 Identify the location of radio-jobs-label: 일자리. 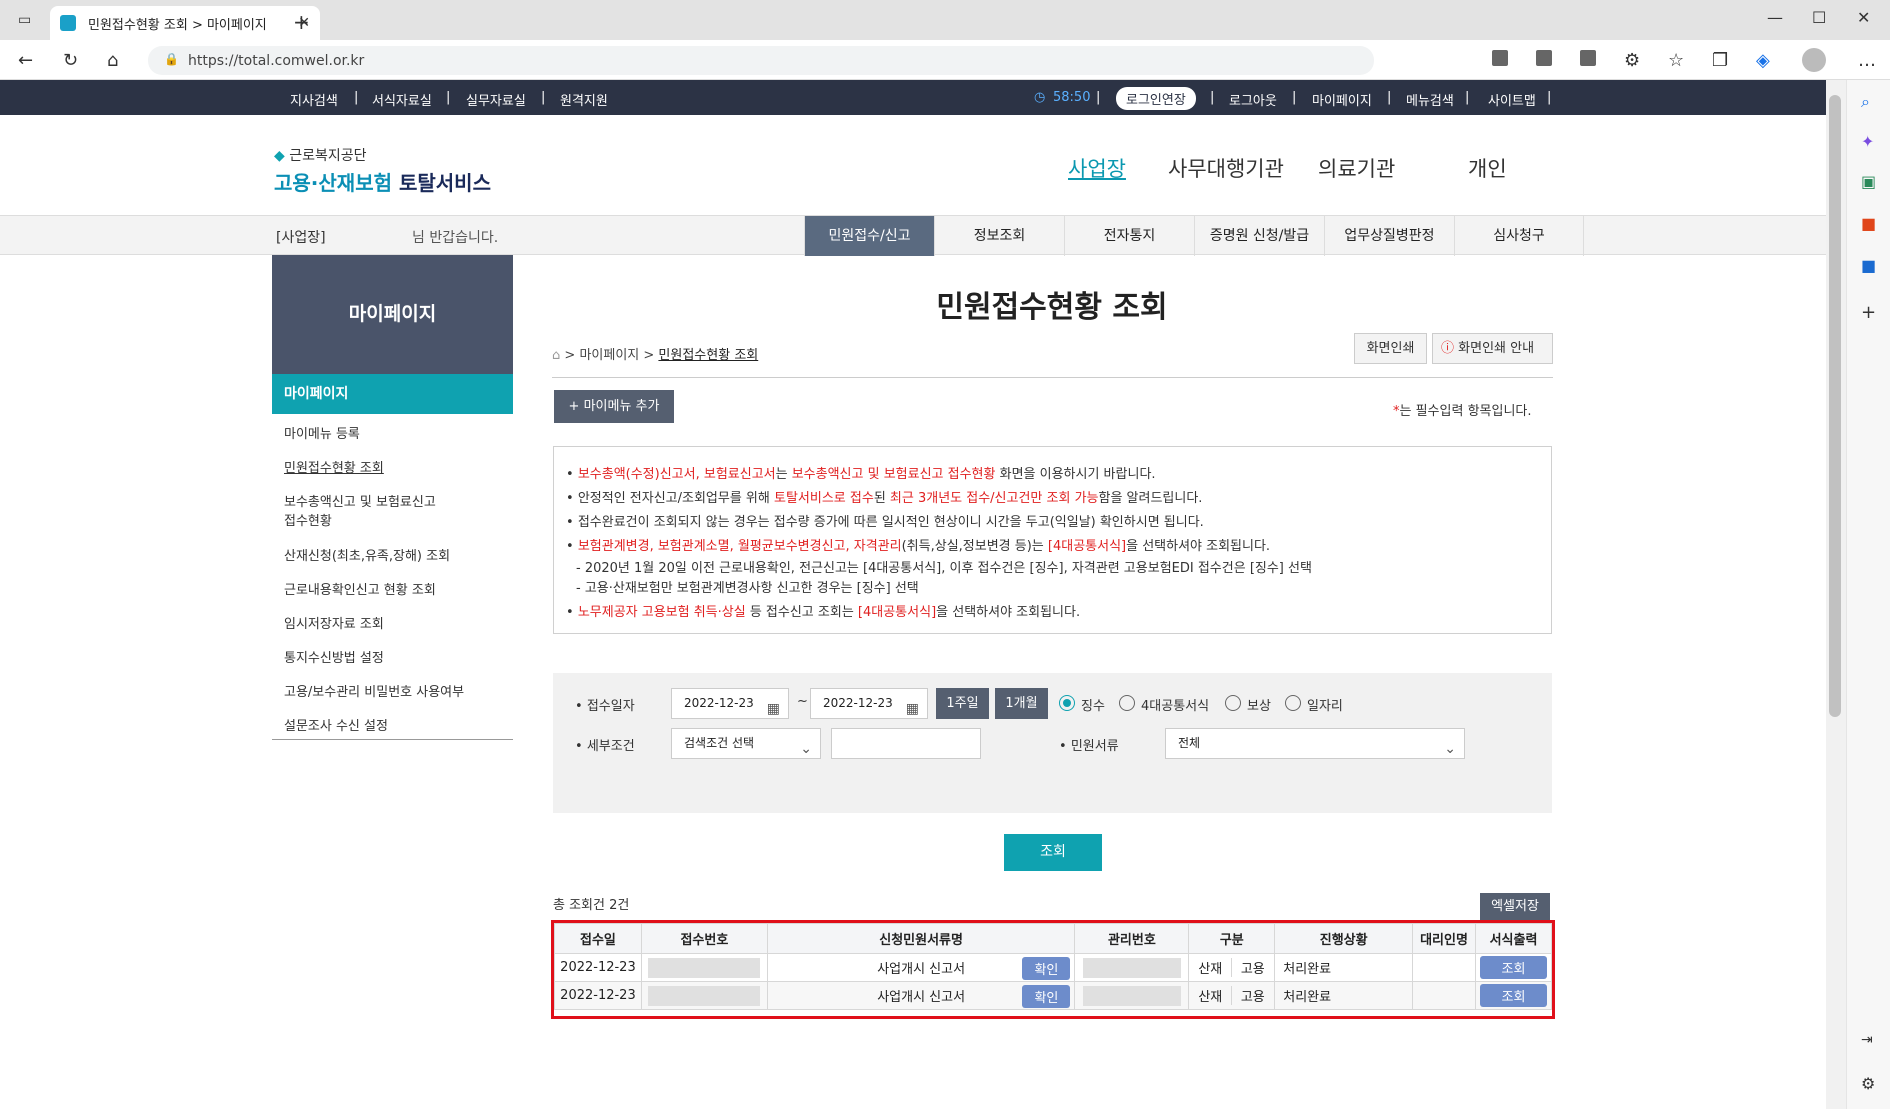
(1325, 706).